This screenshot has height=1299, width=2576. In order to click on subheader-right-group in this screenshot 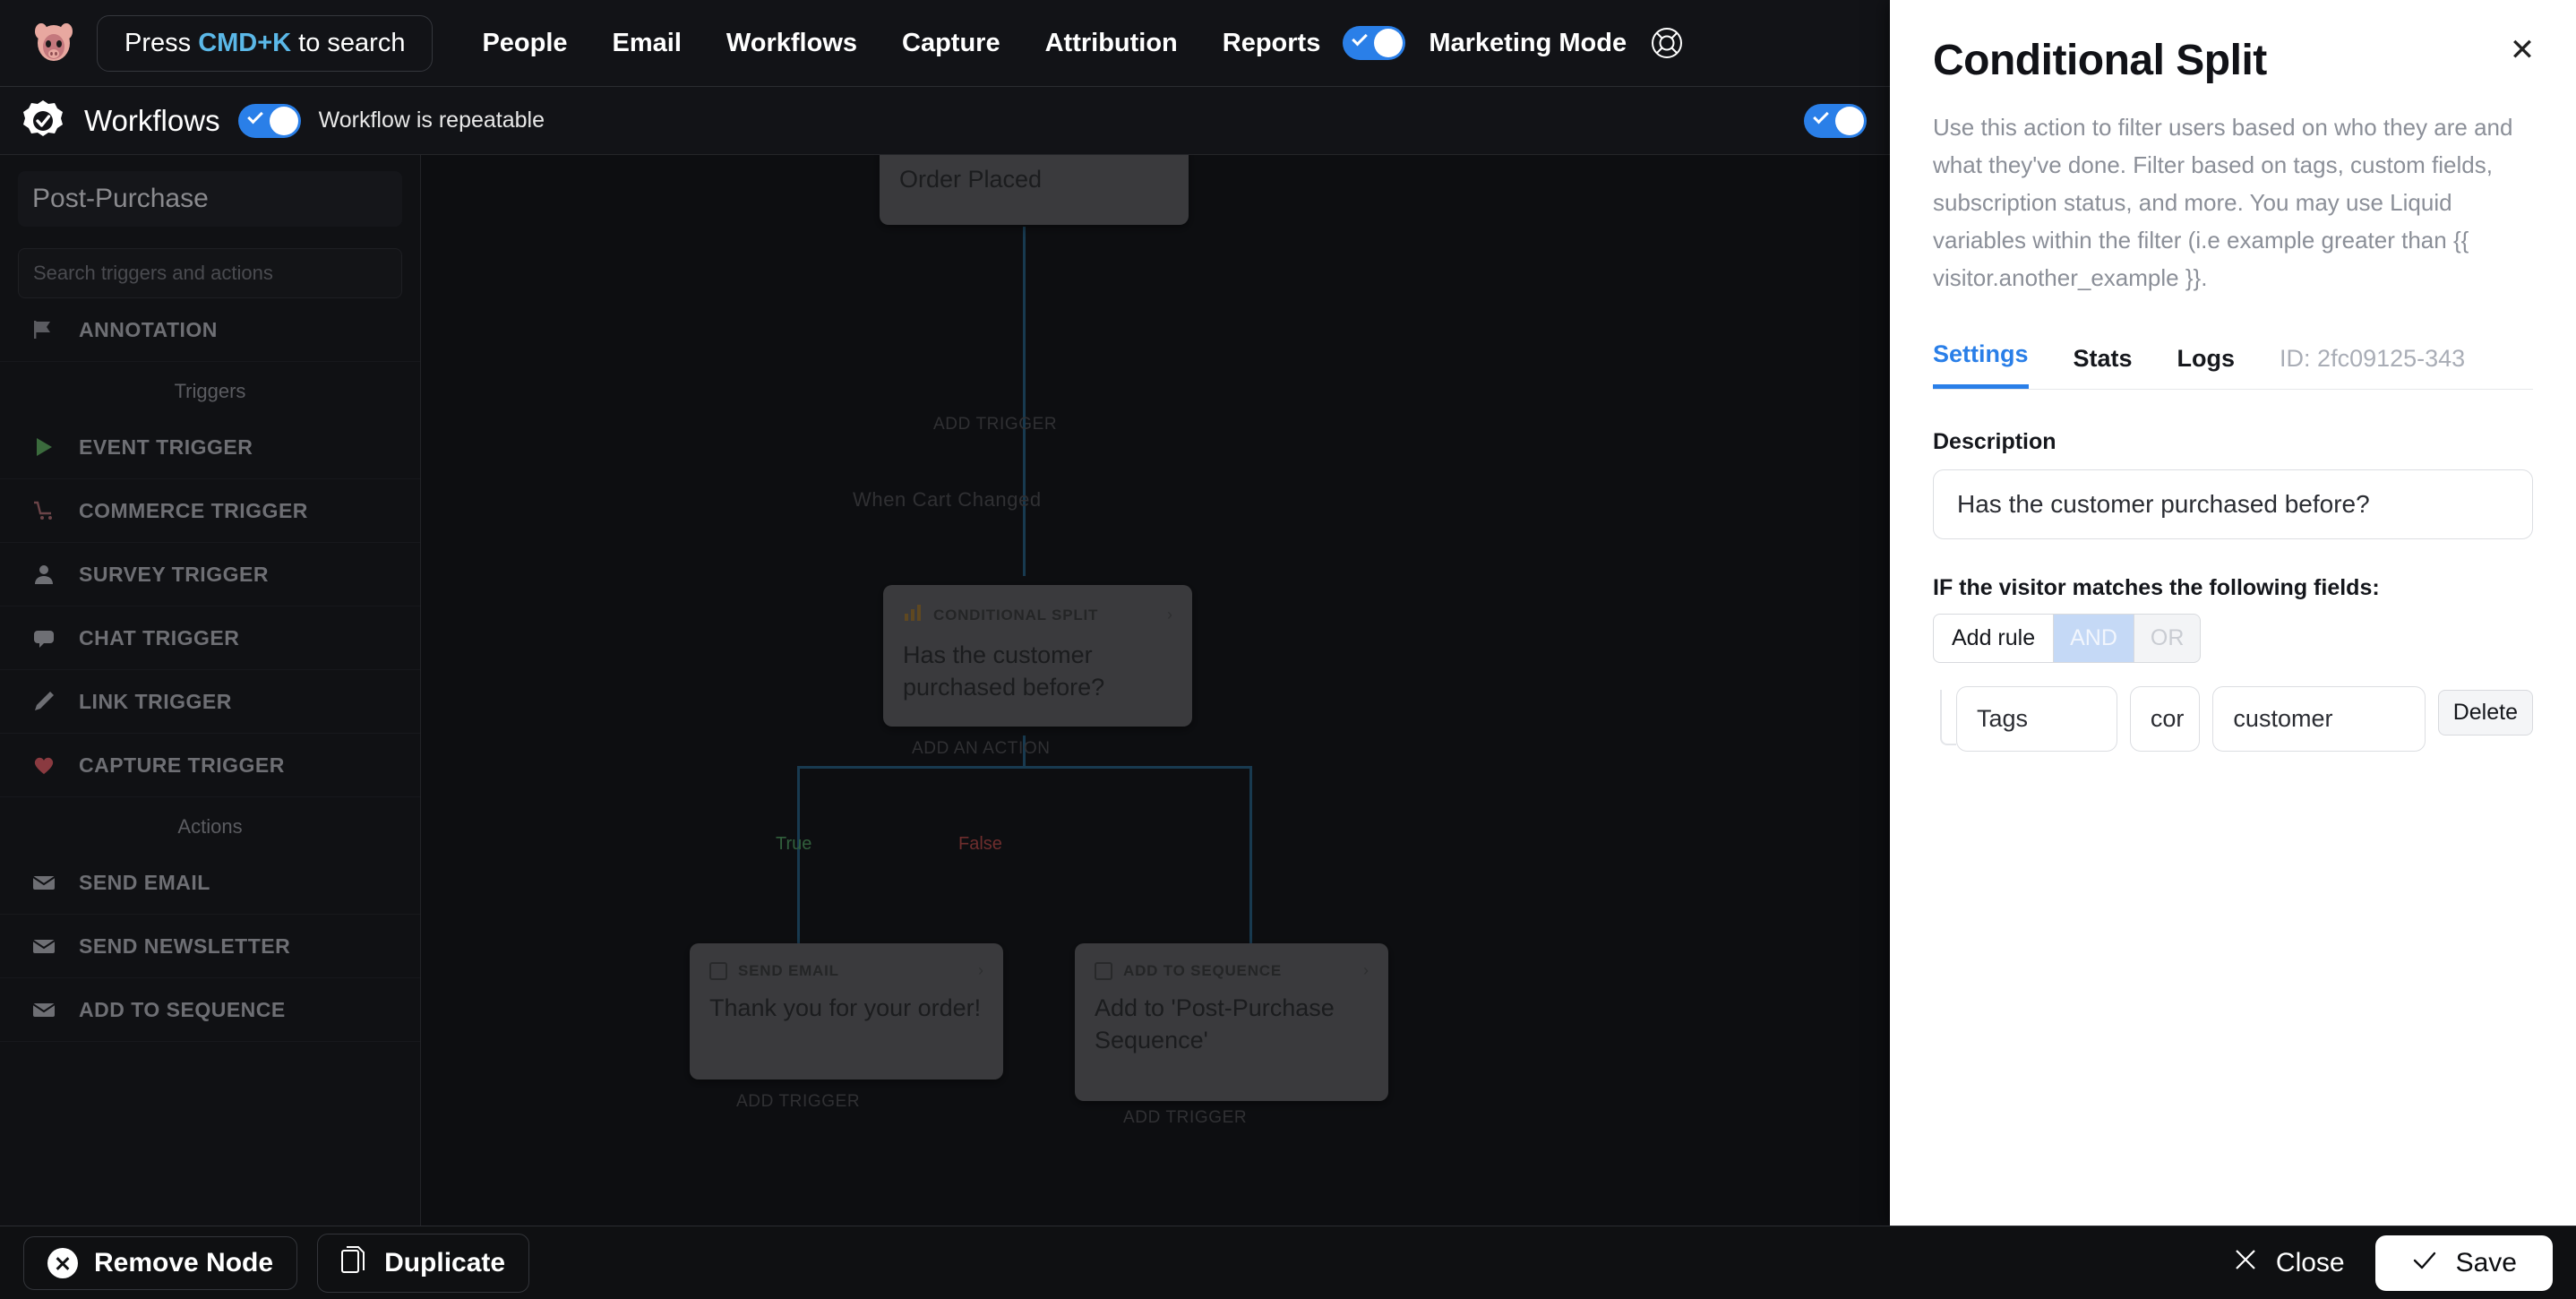, I will do `click(1835, 120)`.